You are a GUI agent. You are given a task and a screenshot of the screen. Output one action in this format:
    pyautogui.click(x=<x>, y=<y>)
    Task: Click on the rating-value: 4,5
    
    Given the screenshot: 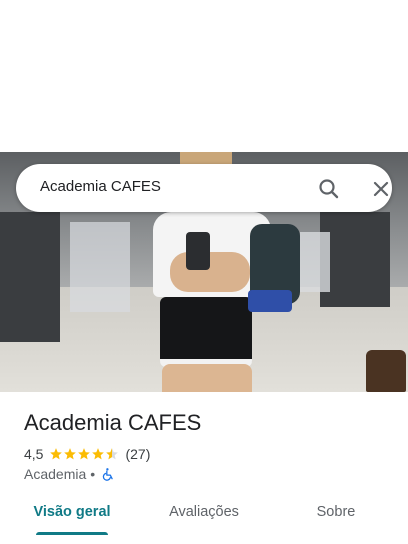 What is the action you would take?
    pyautogui.click(x=34, y=454)
    